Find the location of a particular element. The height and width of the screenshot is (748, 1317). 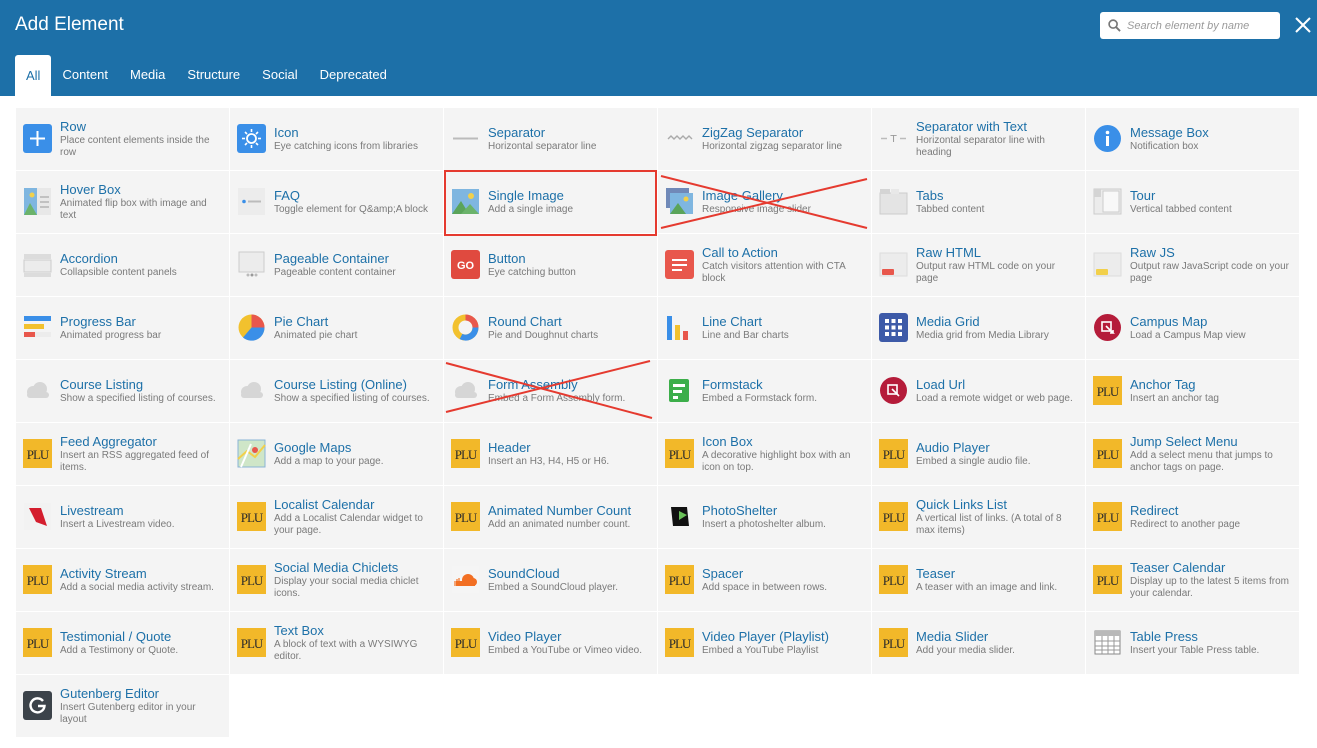

element-tile-icon: Icon Eye catching icons from libraries is located at coordinates (336, 139).